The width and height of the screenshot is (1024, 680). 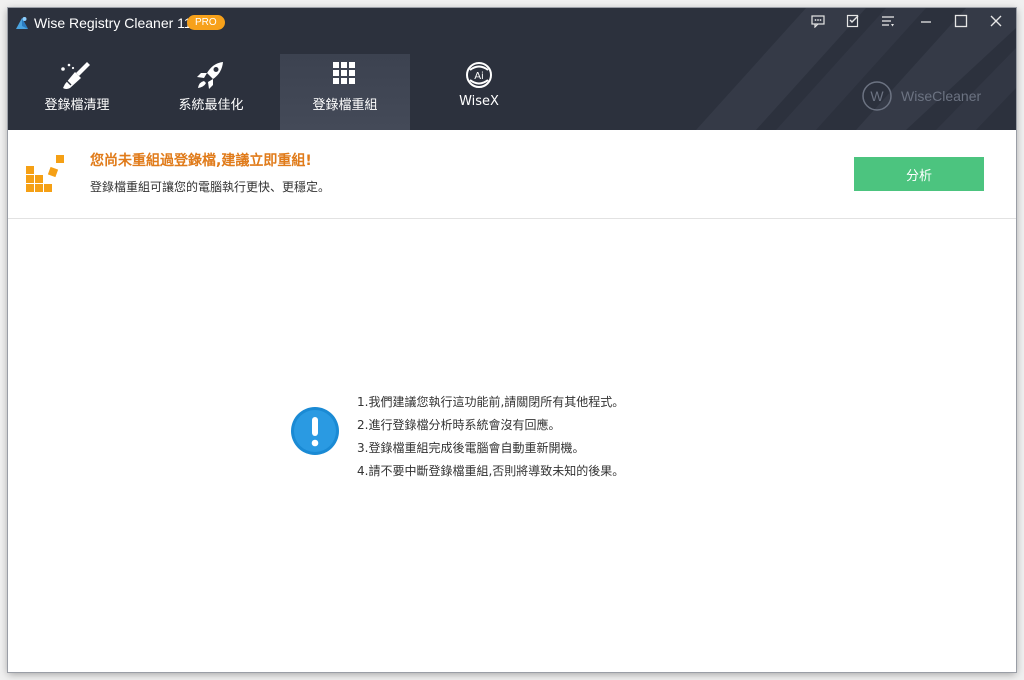 I want to click on feedback-button, so click(x=818, y=21).